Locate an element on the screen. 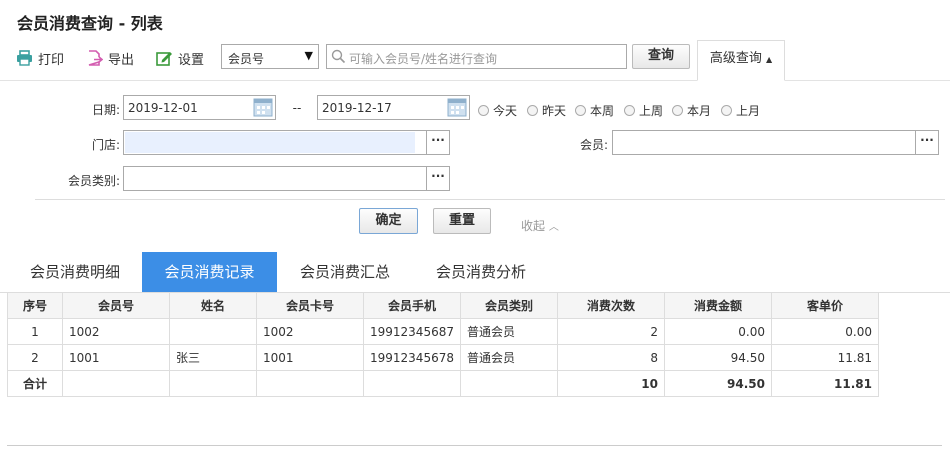 The image size is (950, 458). member-input is located at coordinates (764, 142).